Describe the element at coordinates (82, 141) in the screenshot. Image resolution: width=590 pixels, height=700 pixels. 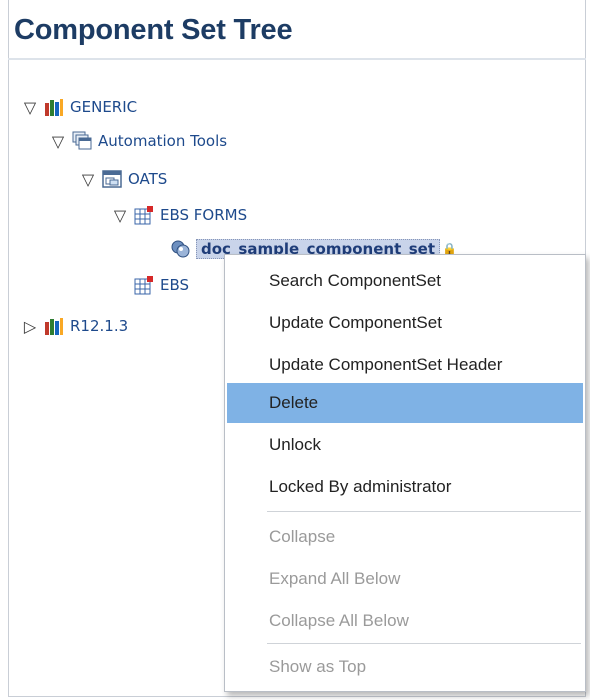
I see `stacked-windows-icon` at that location.